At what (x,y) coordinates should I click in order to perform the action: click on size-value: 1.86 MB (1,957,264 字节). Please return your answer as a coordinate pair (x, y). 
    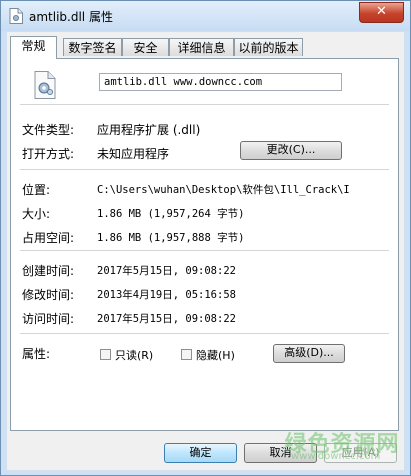
    Looking at the image, I should click on (171, 214).